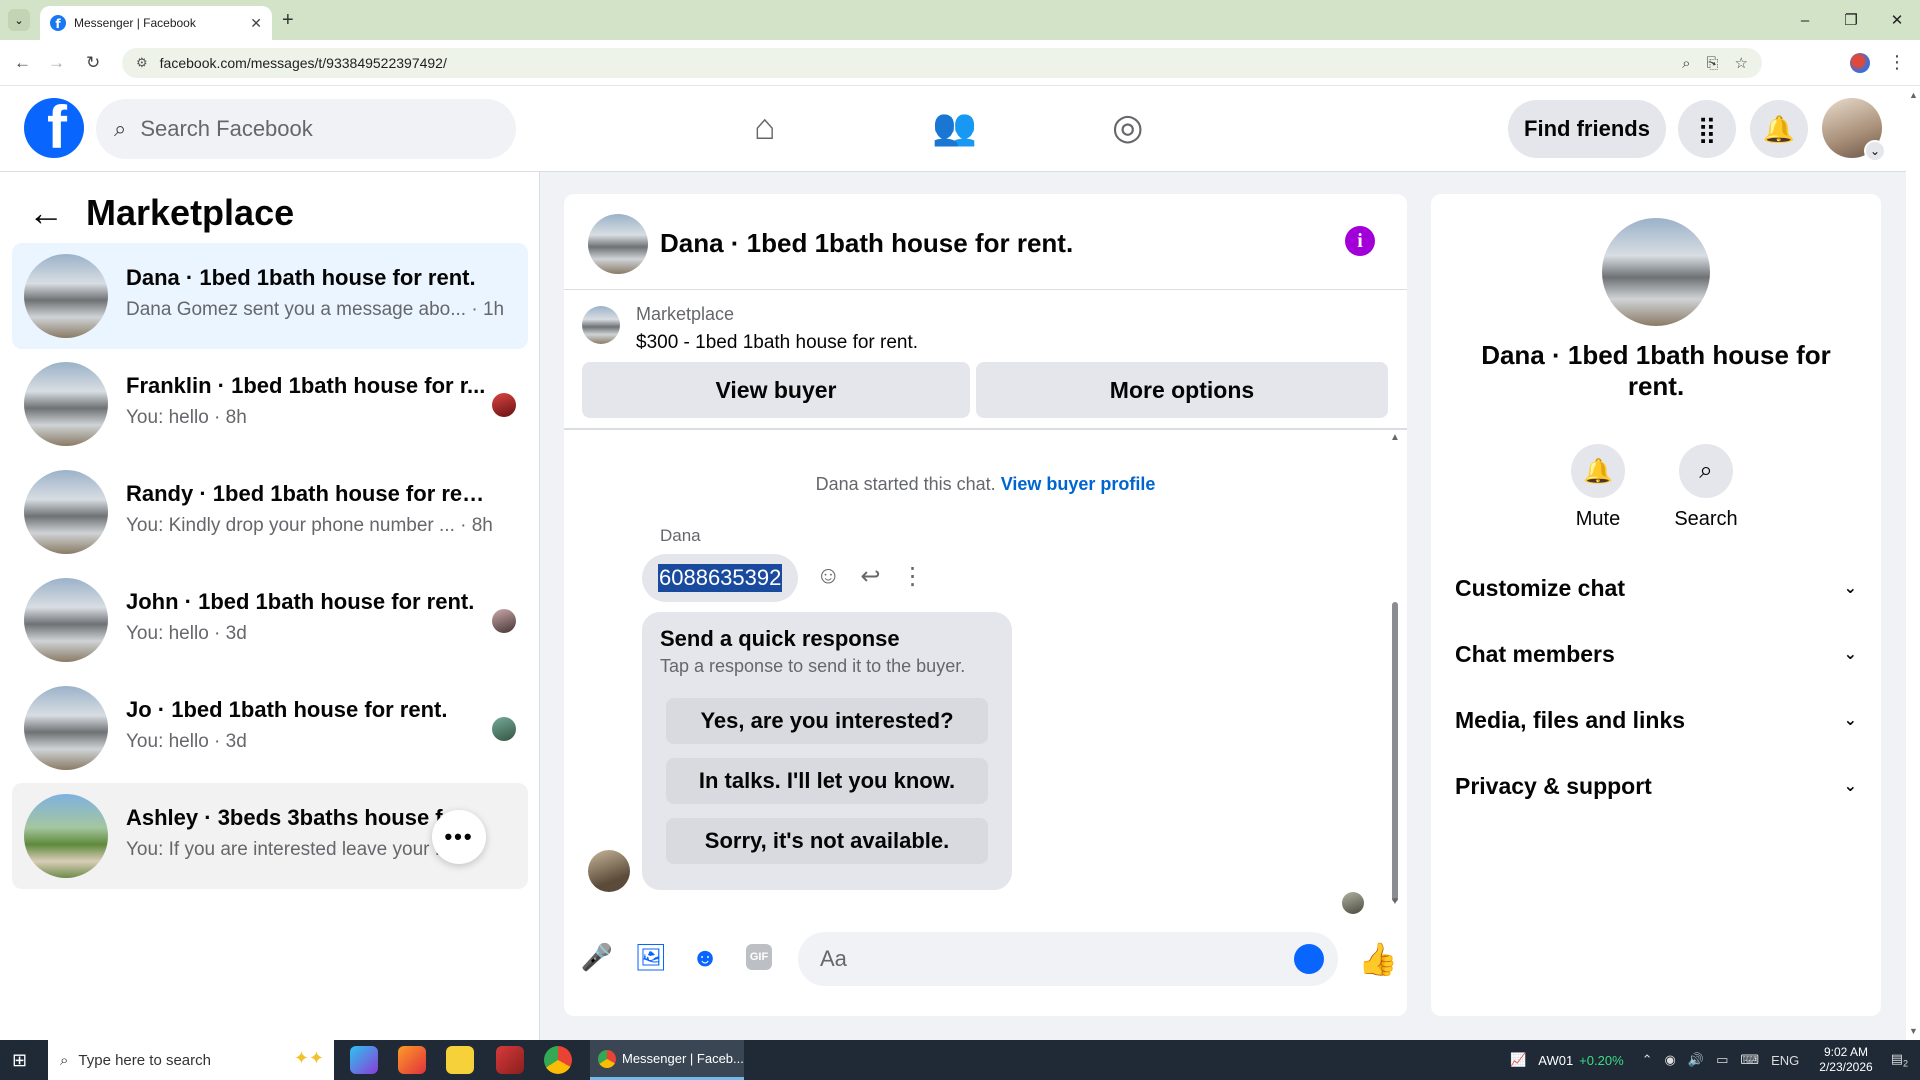 The height and width of the screenshot is (1080, 1920). What do you see at coordinates (827, 781) in the screenshot?
I see `quick-response-button: In talks. I'll let you know.` at bounding box center [827, 781].